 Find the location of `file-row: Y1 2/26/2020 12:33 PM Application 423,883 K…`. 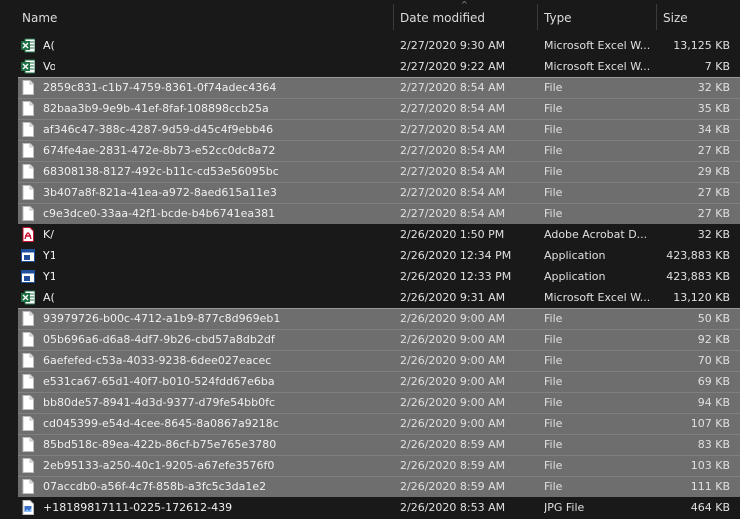

file-row: Y1 2/26/2020 12:33 PM Application 423,883 K… is located at coordinates (370, 276).